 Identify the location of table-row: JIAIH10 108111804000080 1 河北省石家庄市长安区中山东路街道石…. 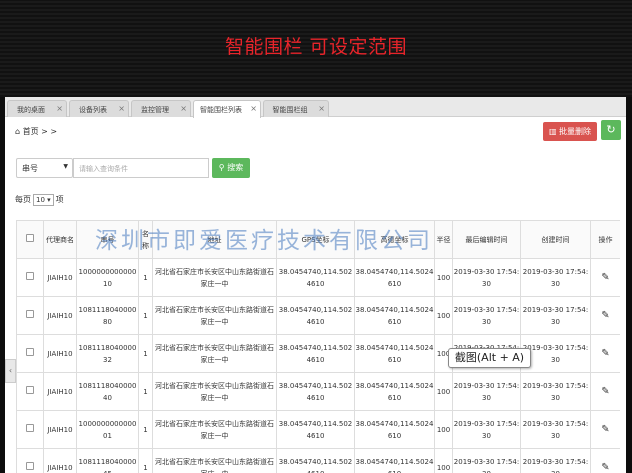
(318, 315).